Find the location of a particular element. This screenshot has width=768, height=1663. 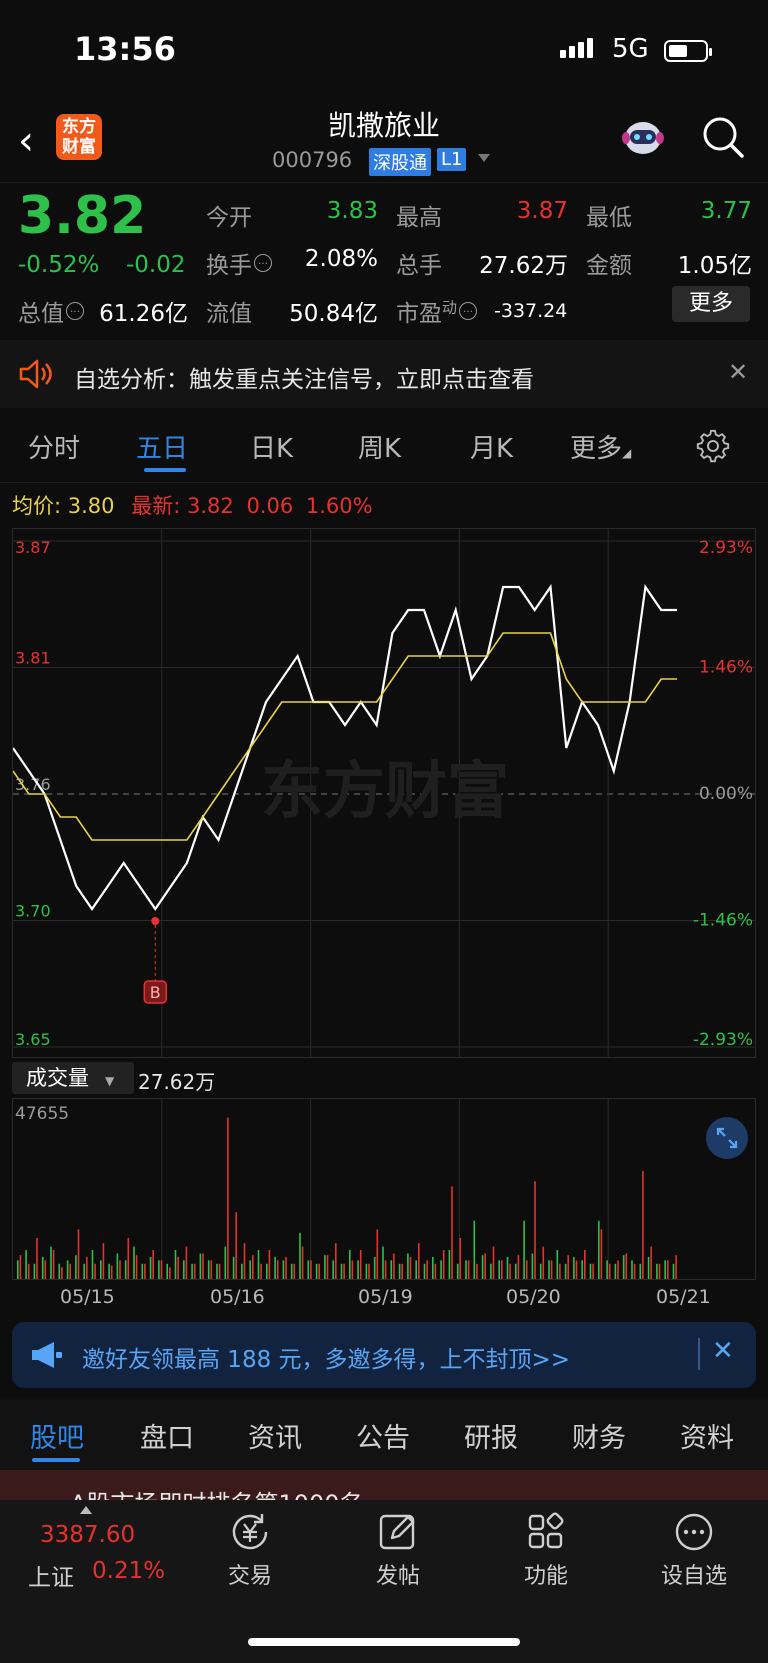

nav-trade-label: 交易 is located at coordinates (250, 1574).